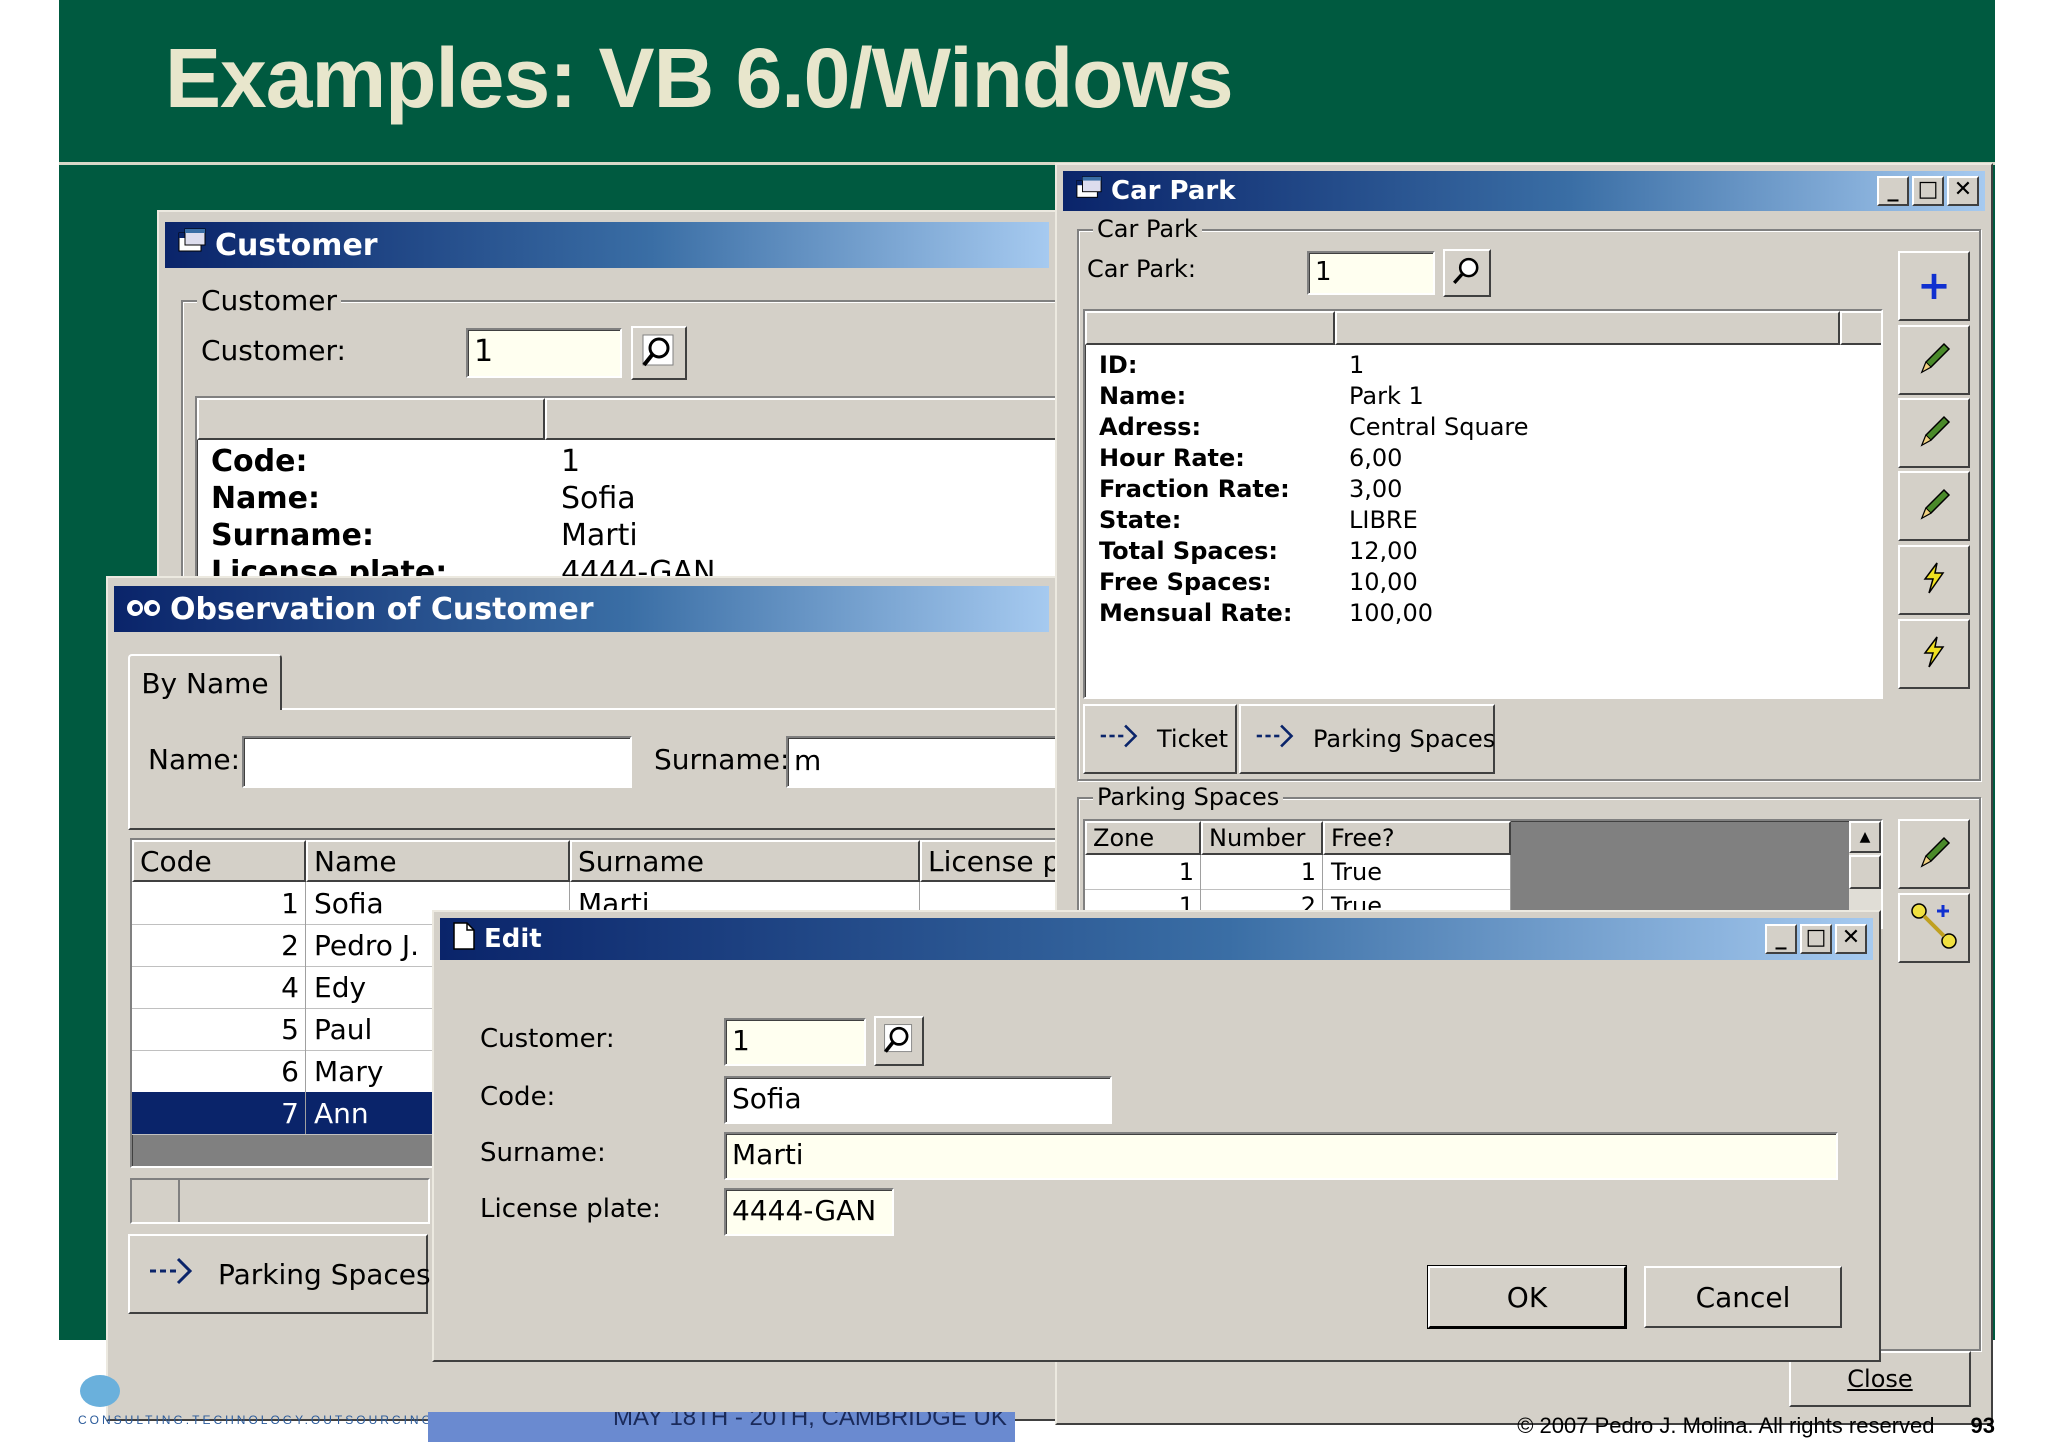 The image size is (2048, 1447). What do you see at coordinates (1281, 1156) in the screenshot?
I see `surname-field: Marti` at bounding box center [1281, 1156].